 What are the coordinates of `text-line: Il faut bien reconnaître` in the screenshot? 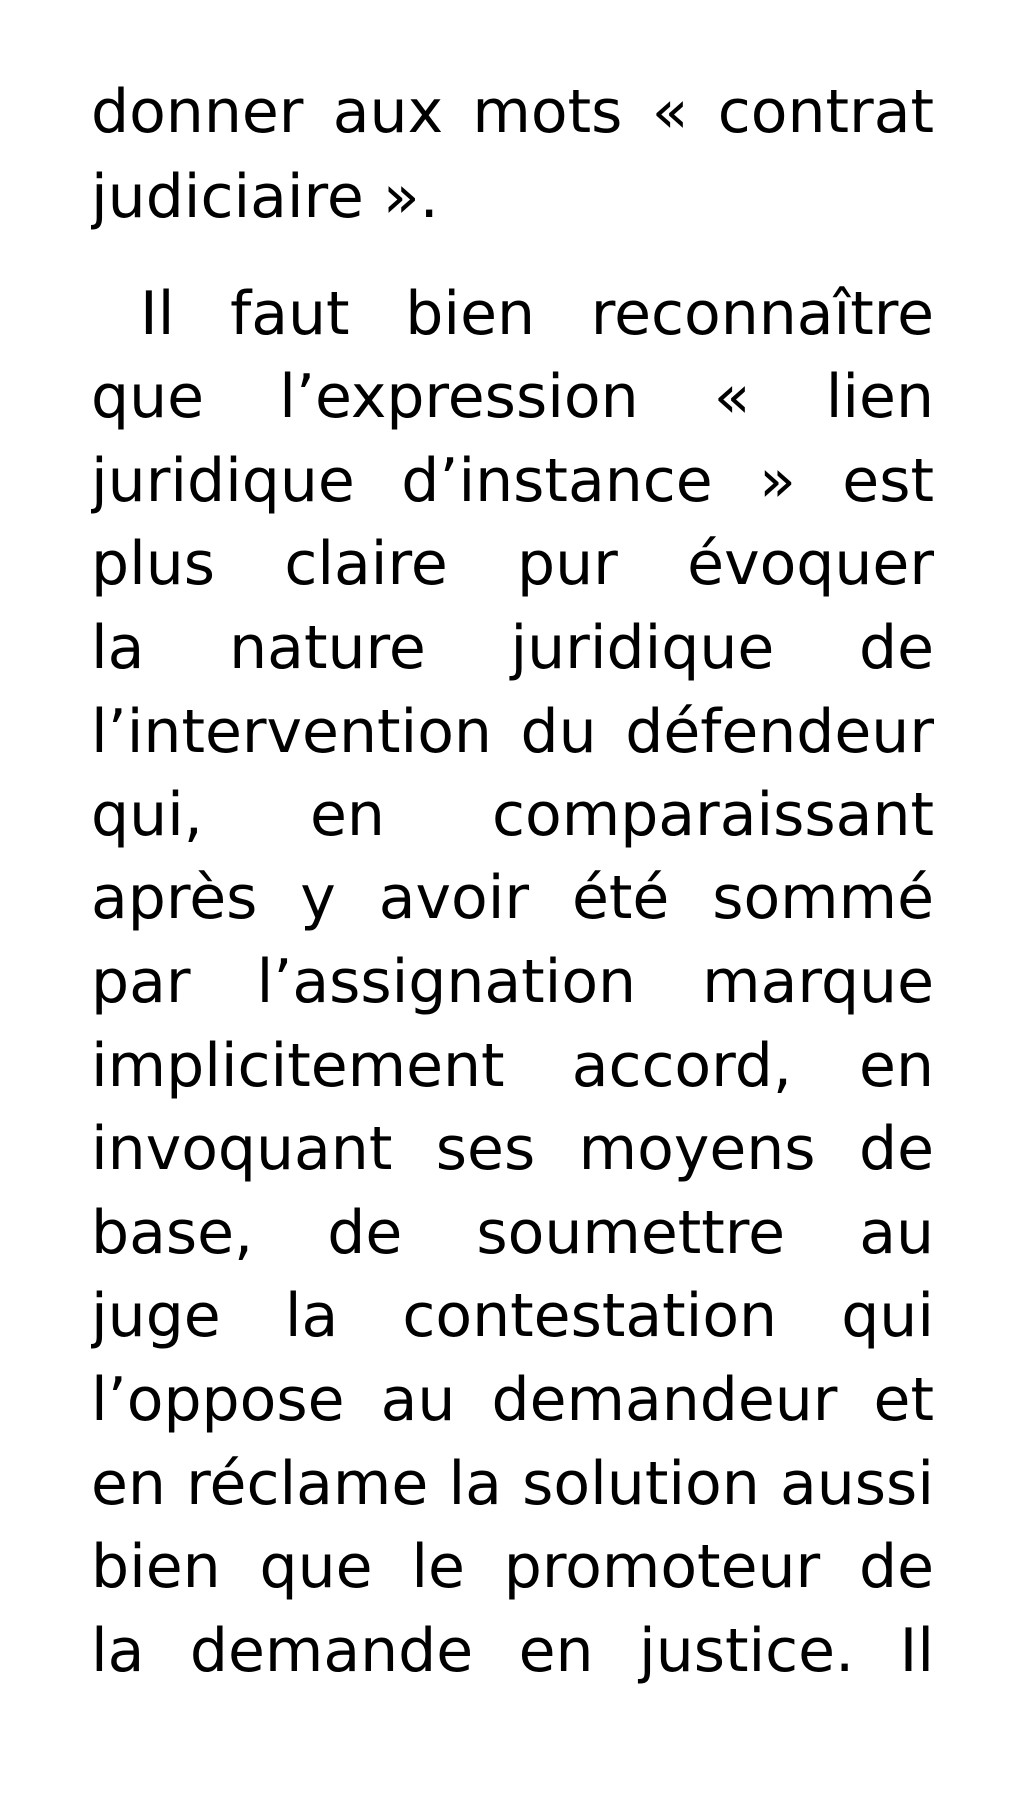 It's located at (537, 314).